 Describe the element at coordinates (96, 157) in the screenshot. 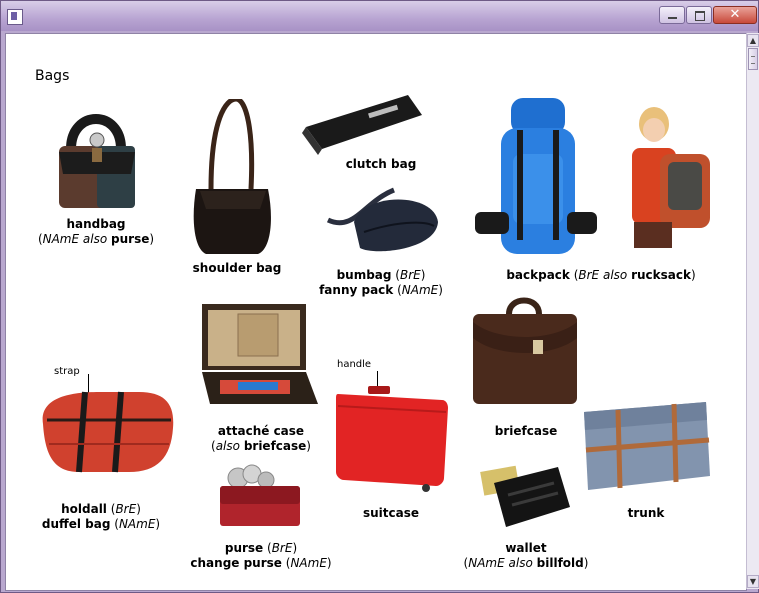

I see `handbag-image` at that location.